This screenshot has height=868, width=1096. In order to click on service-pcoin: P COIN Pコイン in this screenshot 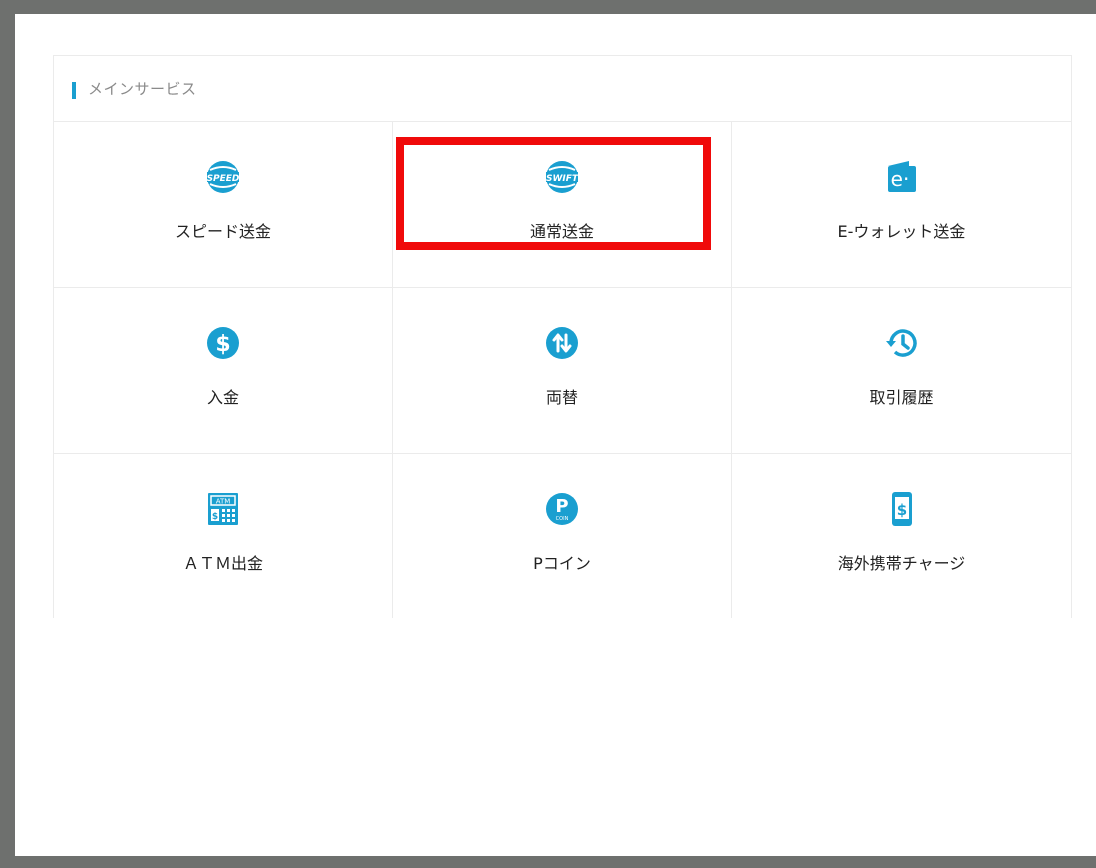, I will do `click(562, 536)`.